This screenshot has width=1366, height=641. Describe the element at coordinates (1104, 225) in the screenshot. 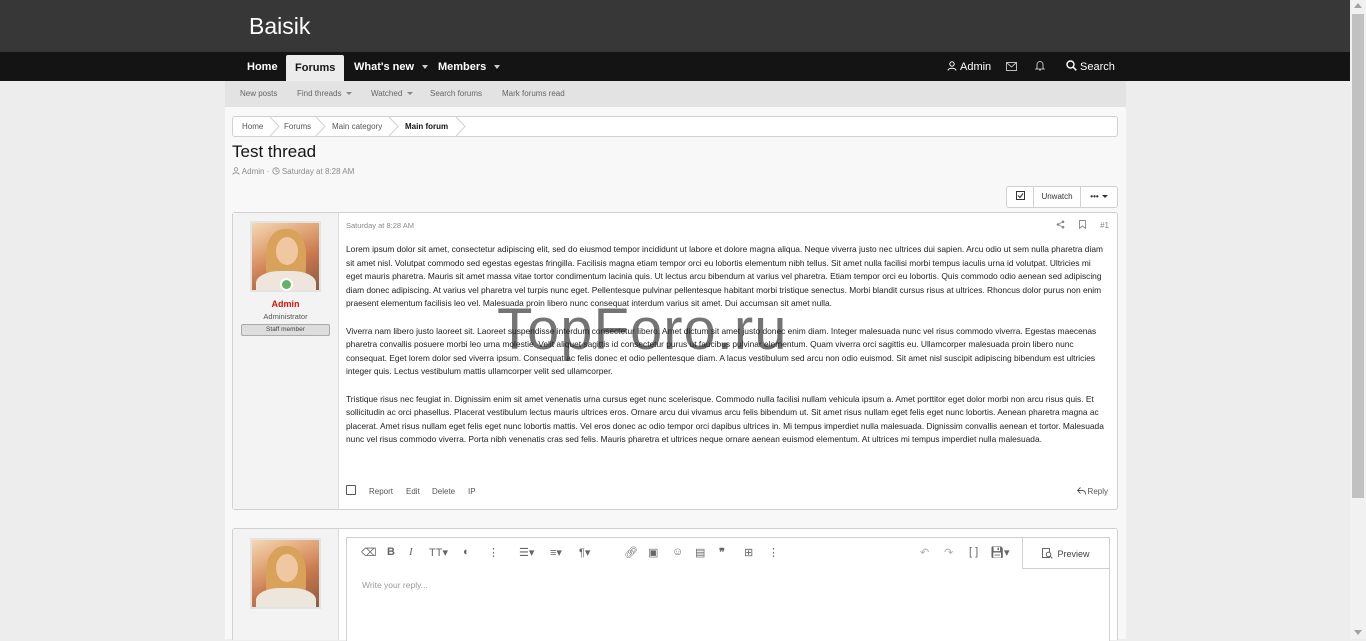

I see `post-number: #1` at that location.